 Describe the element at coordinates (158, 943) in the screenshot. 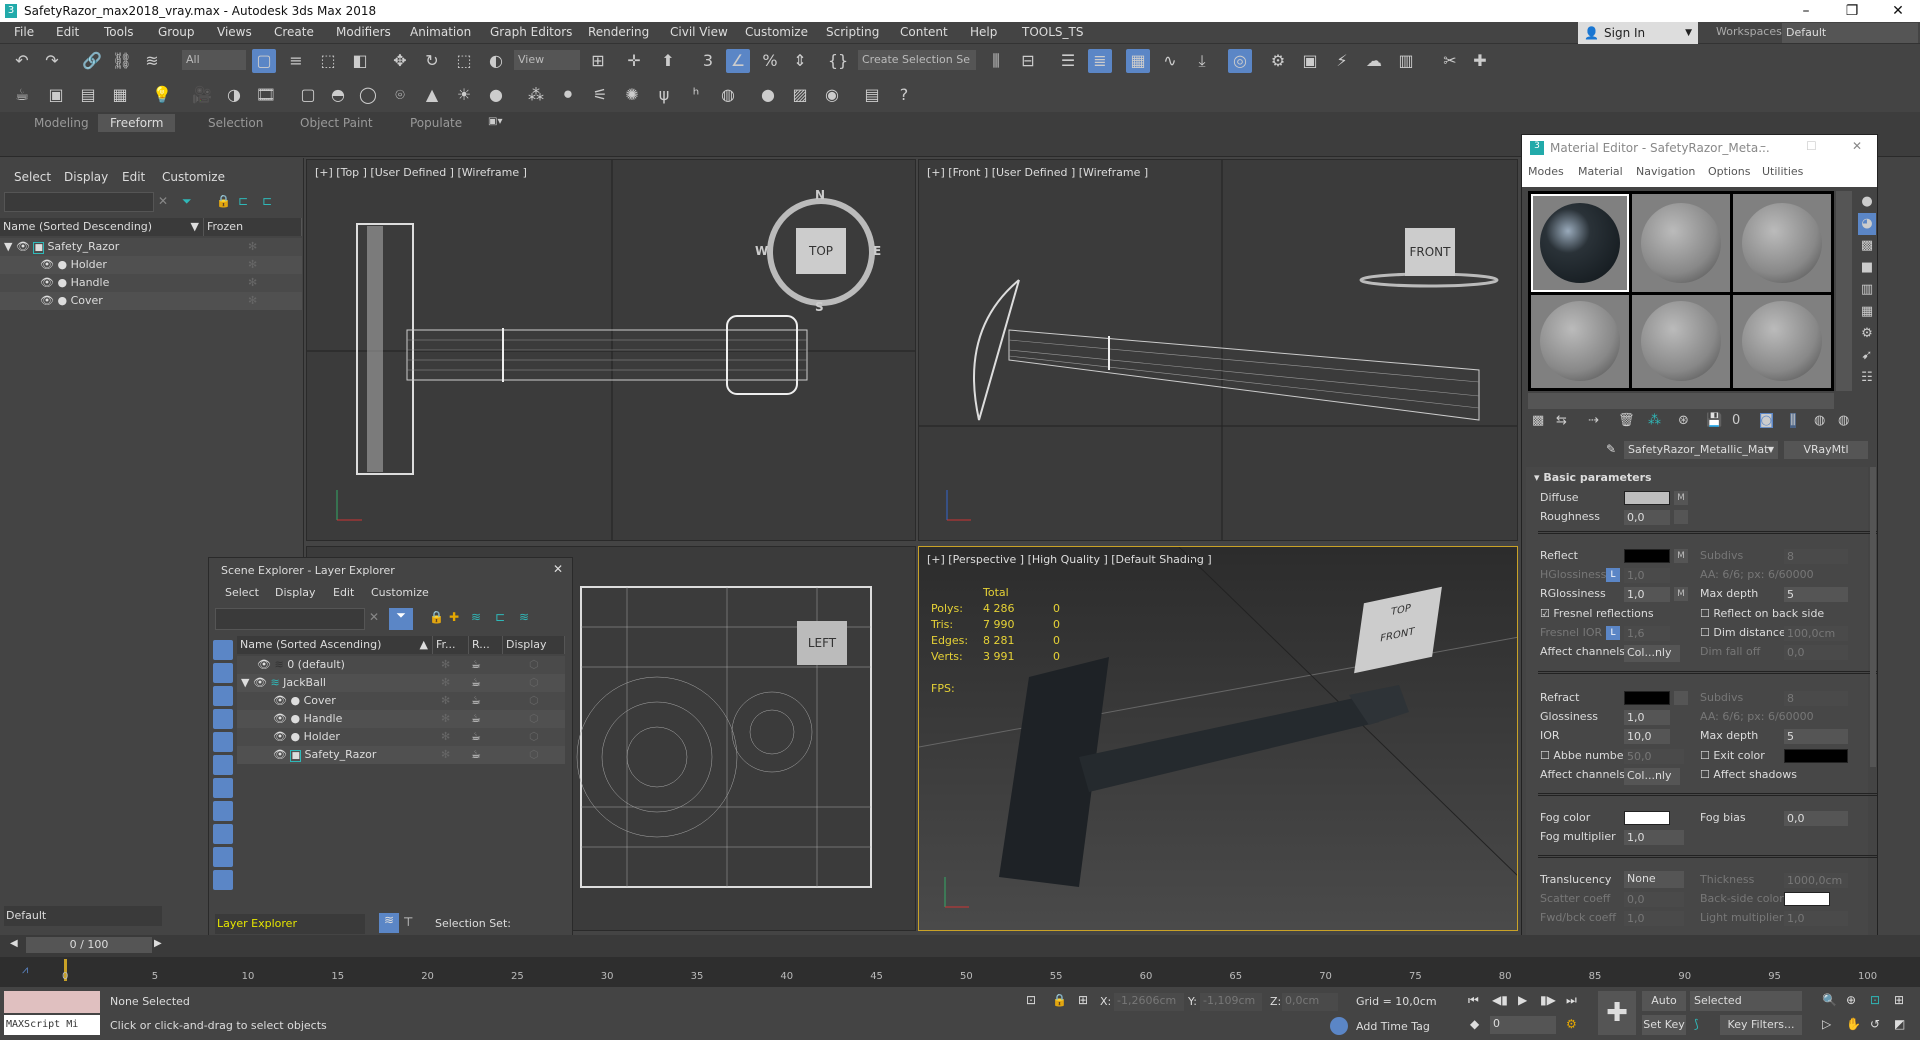

I see `time-next-icon: ▶` at that location.